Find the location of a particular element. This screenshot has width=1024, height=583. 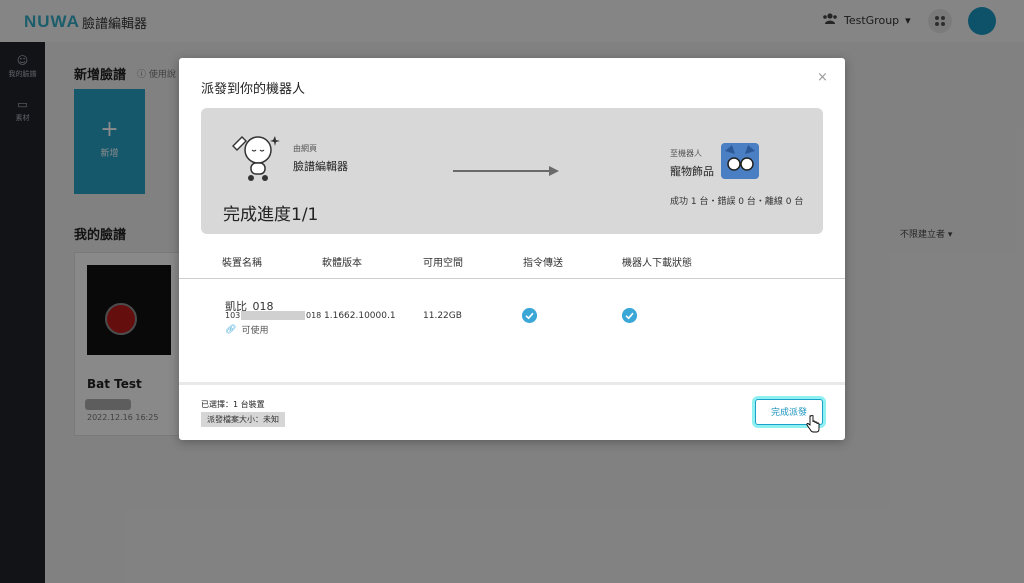

device-status: 🔗︎ 可使用 is located at coordinates (247, 330).